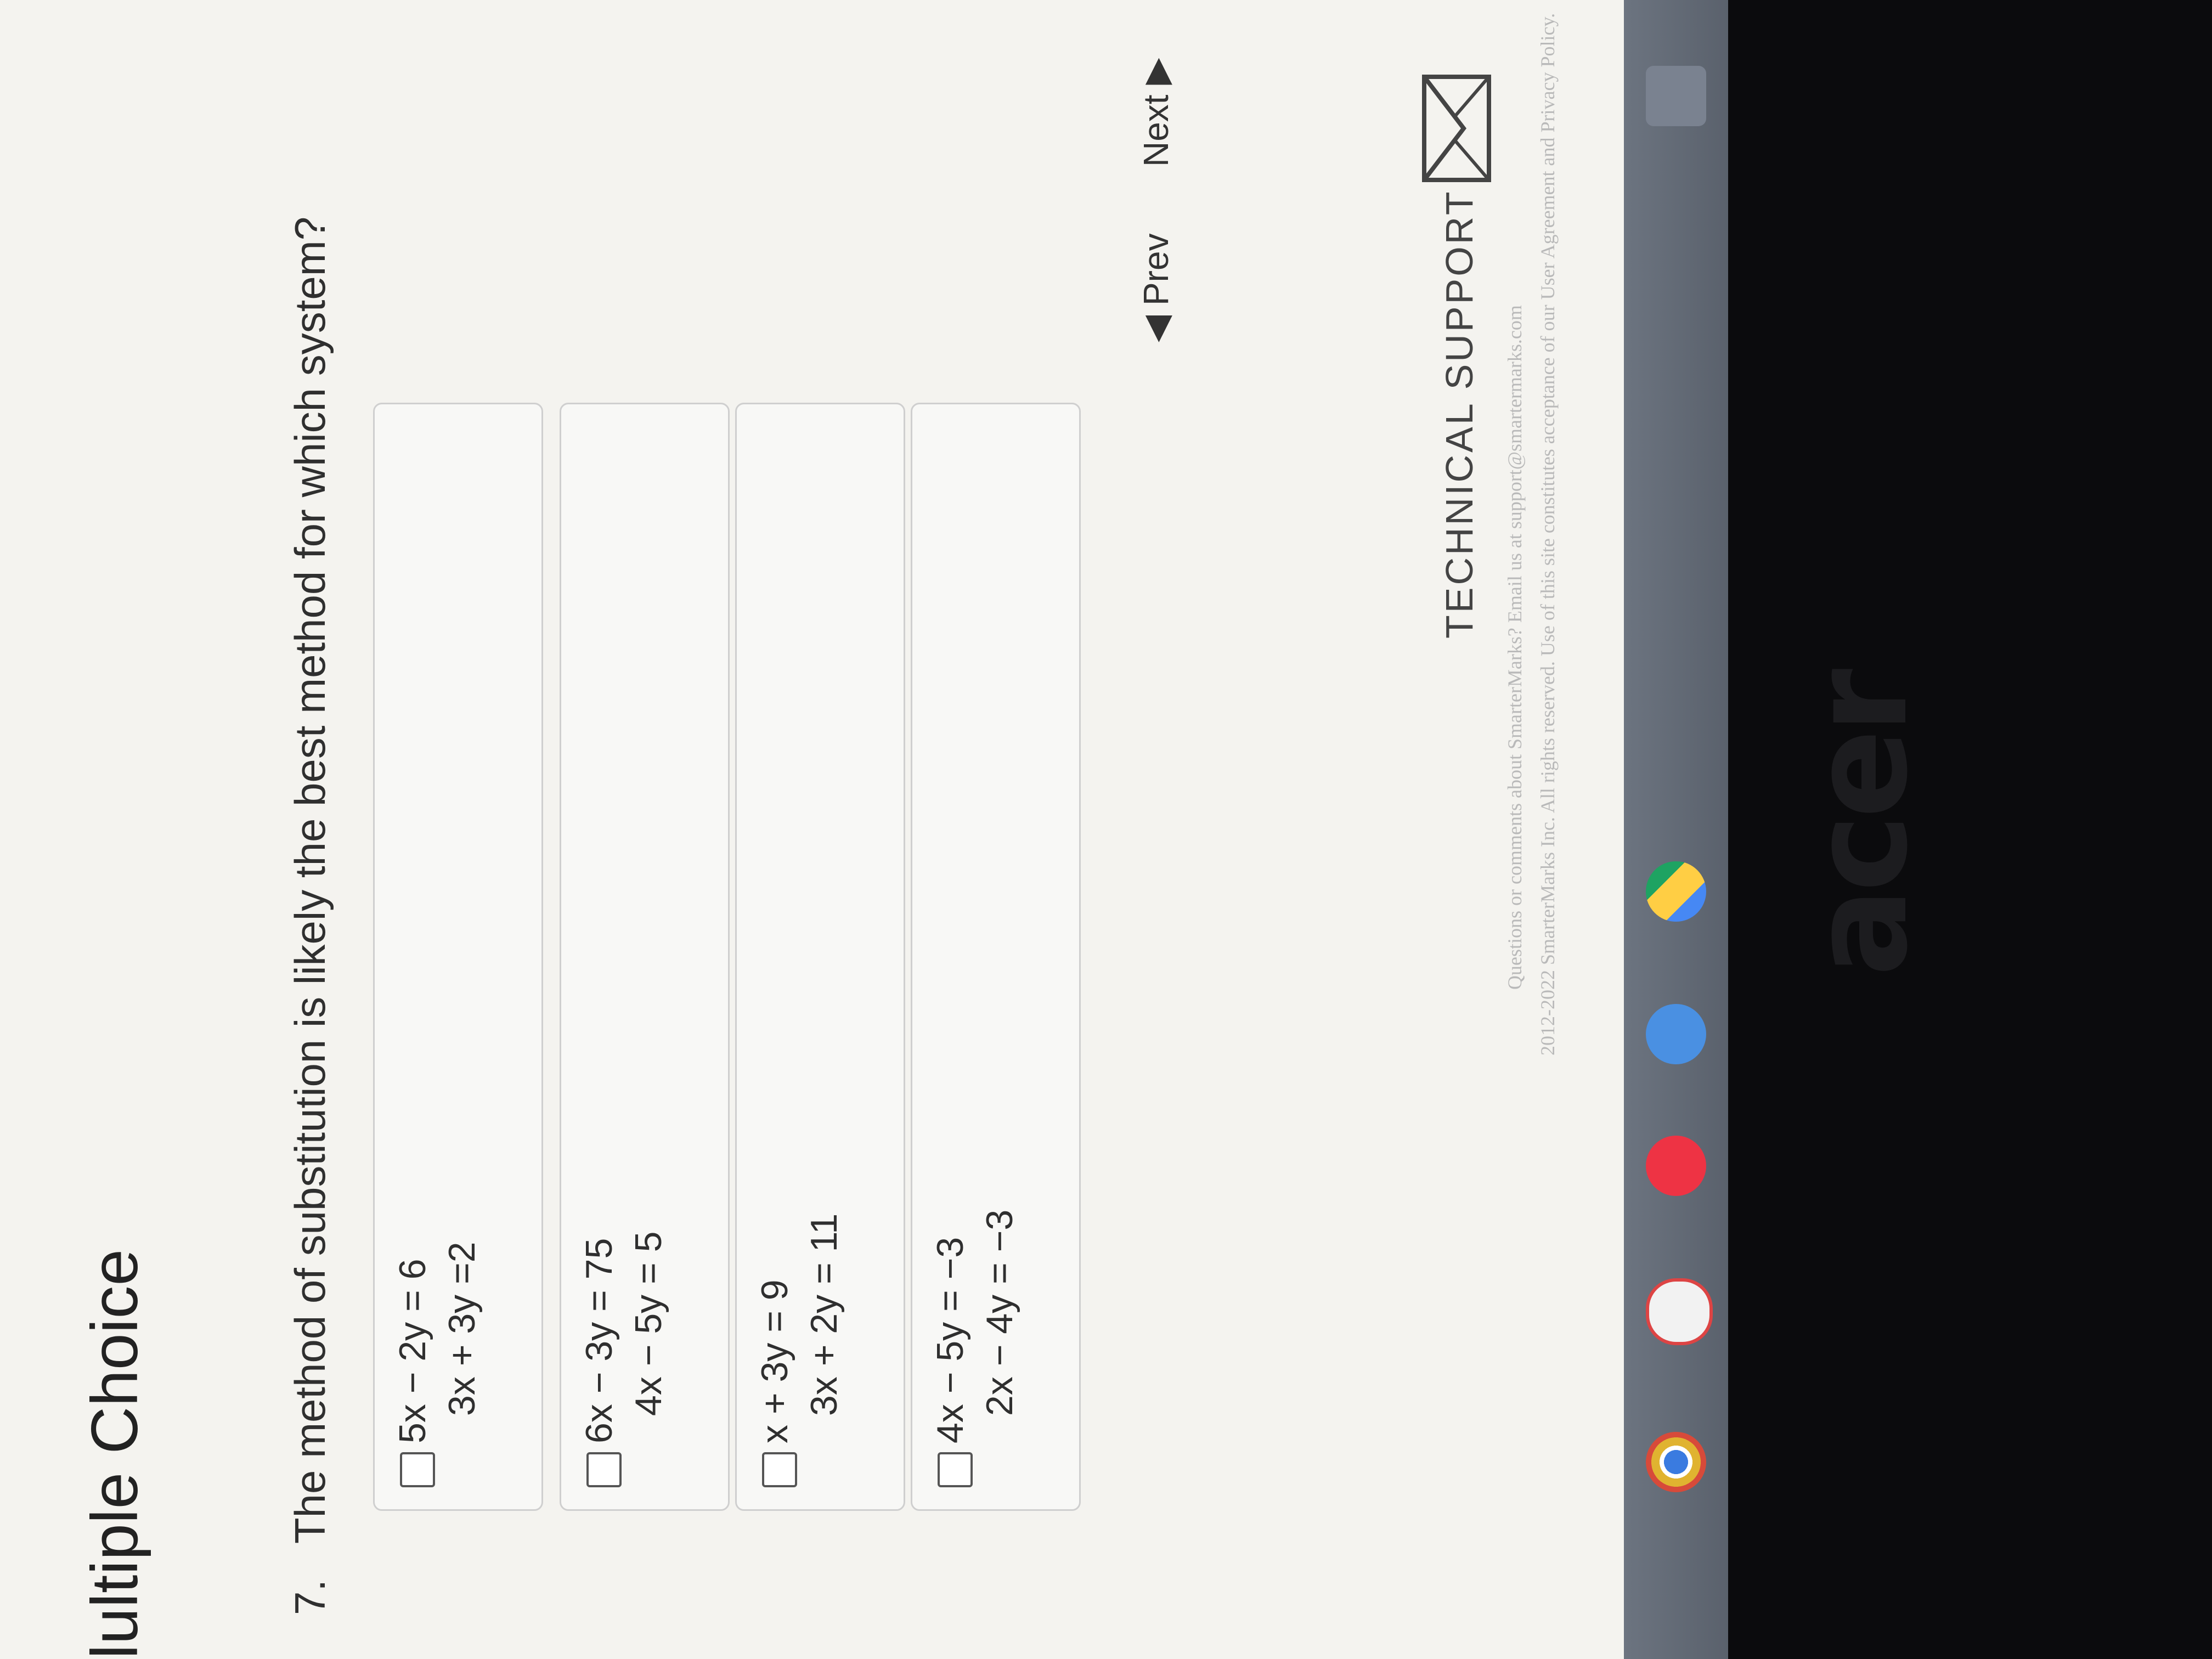 The height and width of the screenshot is (1659, 2212). What do you see at coordinates (1676, 1462) in the screenshot?
I see `chrome-icon` at bounding box center [1676, 1462].